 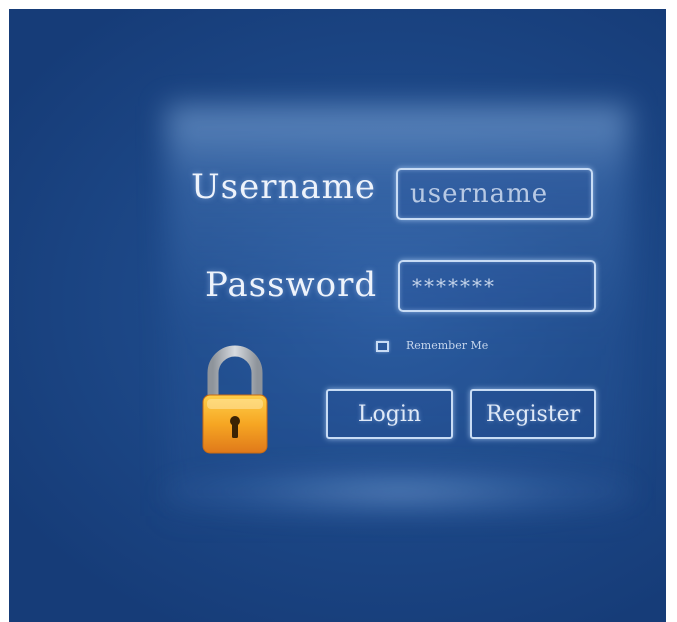 I want to click on login-button: Login, so click(x=389, y=414).